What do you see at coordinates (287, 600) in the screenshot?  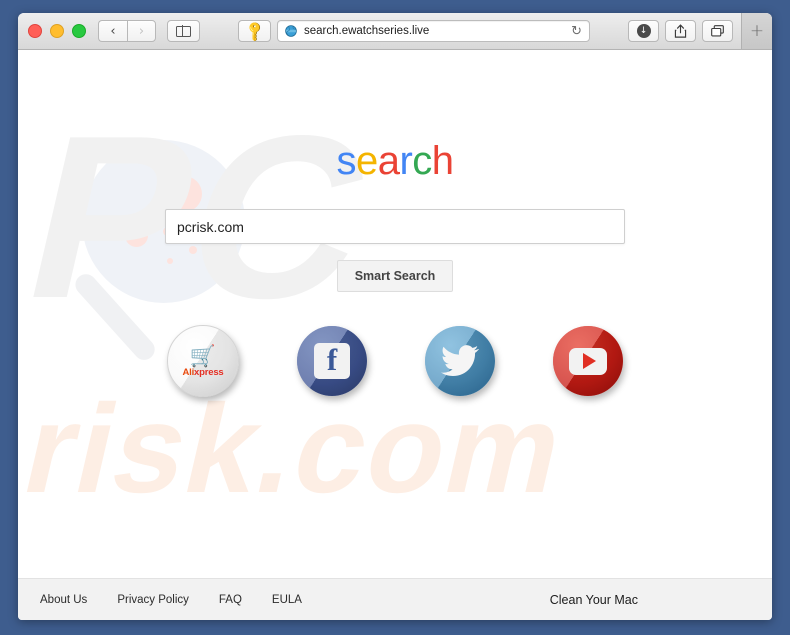 I see `footer-link-eula: EULA` at bounding box center [287, 600].